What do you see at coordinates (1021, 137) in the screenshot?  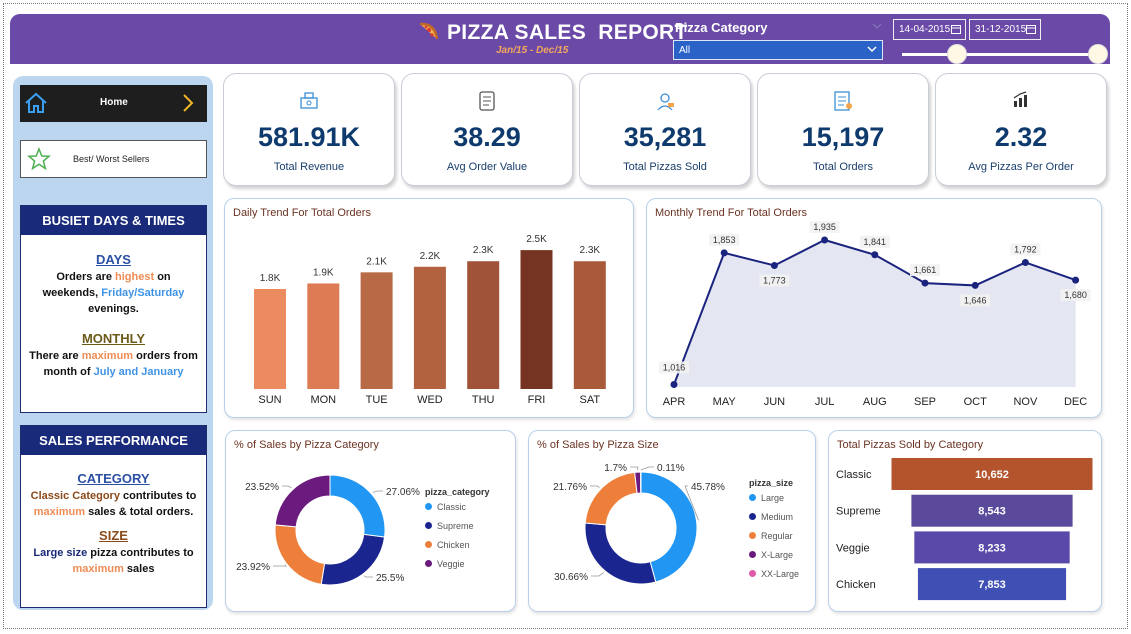 I see `kpi-value: 2.32` at bounding box center [1021, 137].